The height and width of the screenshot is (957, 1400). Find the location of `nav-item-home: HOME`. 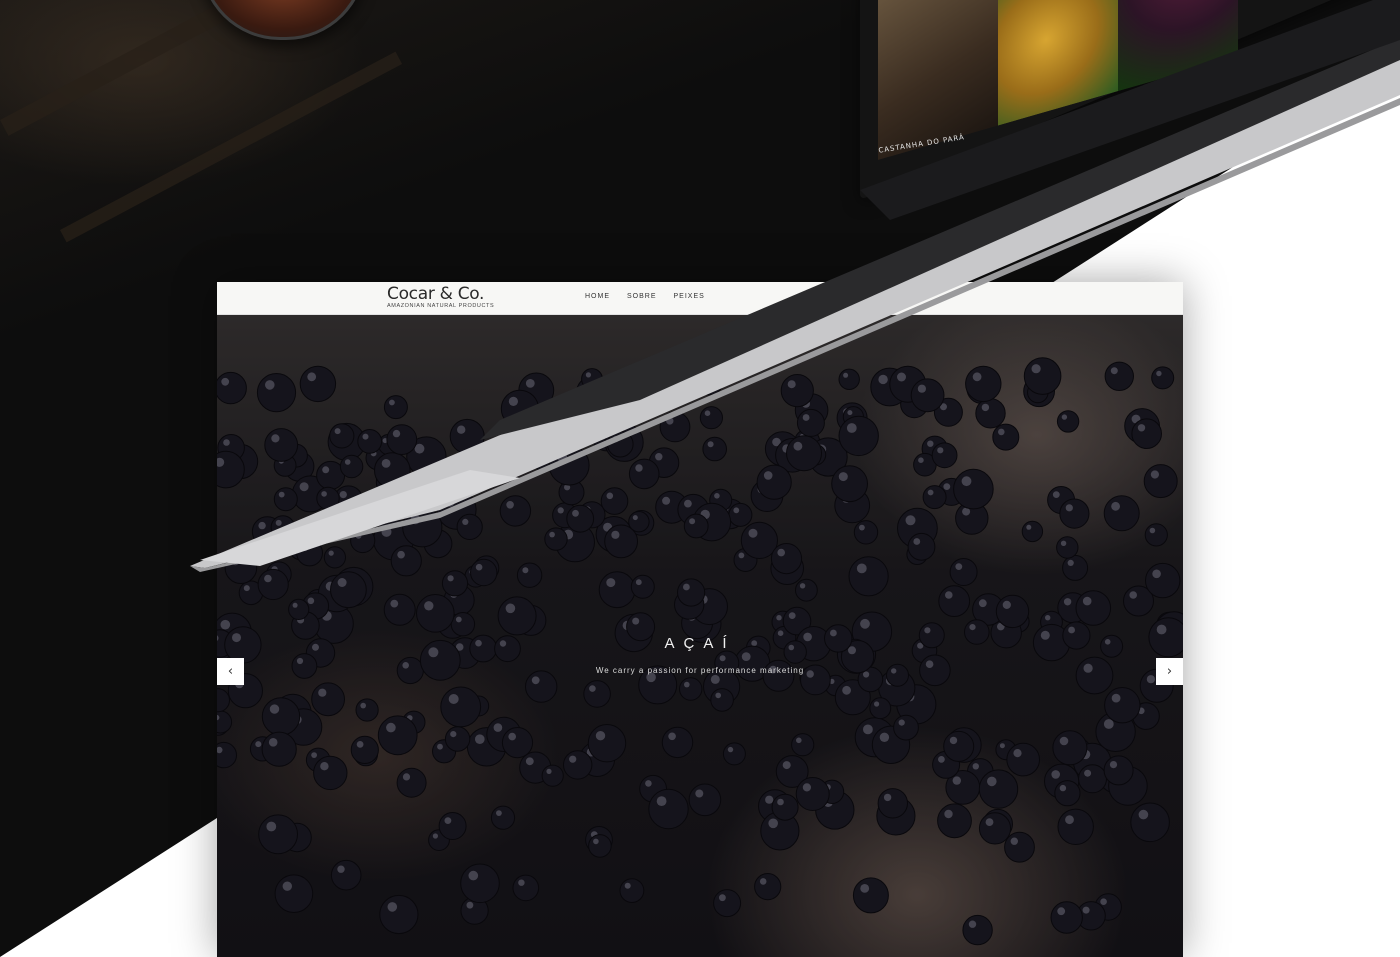

nav-item-home: HOME is located at coordinates (597, 296).